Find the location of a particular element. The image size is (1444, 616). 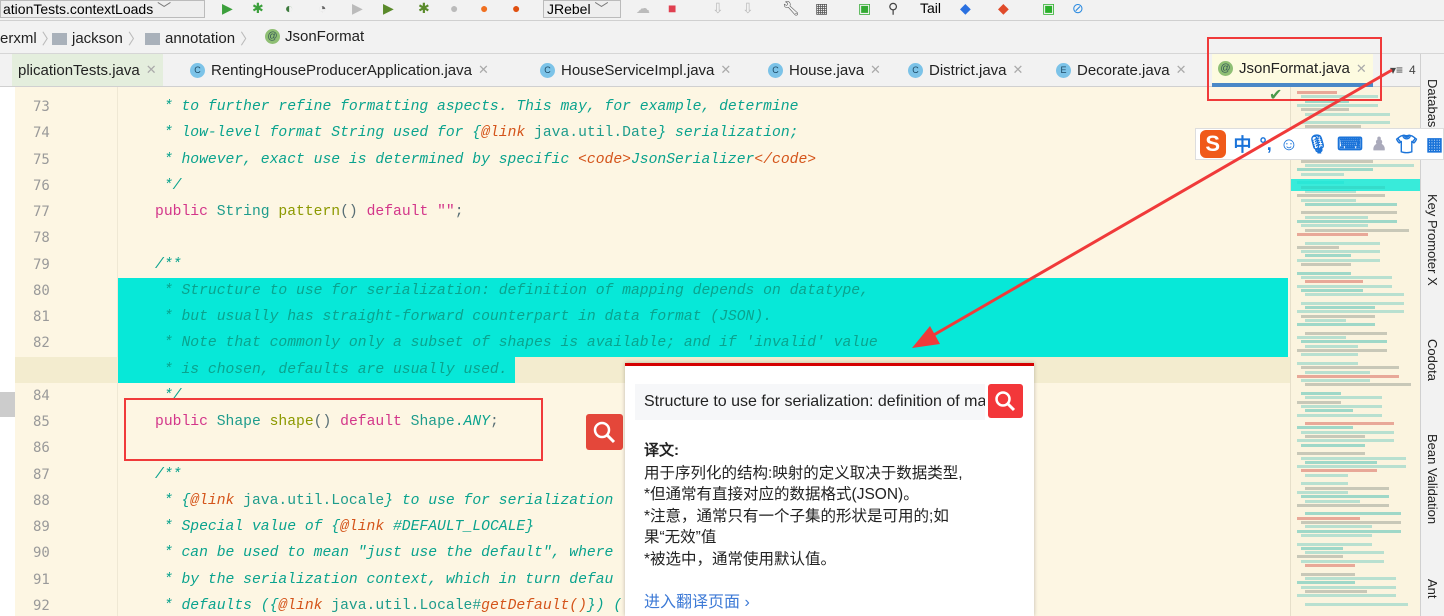

translation-line: 果“无效”值 is located at coordinates (680, 537).